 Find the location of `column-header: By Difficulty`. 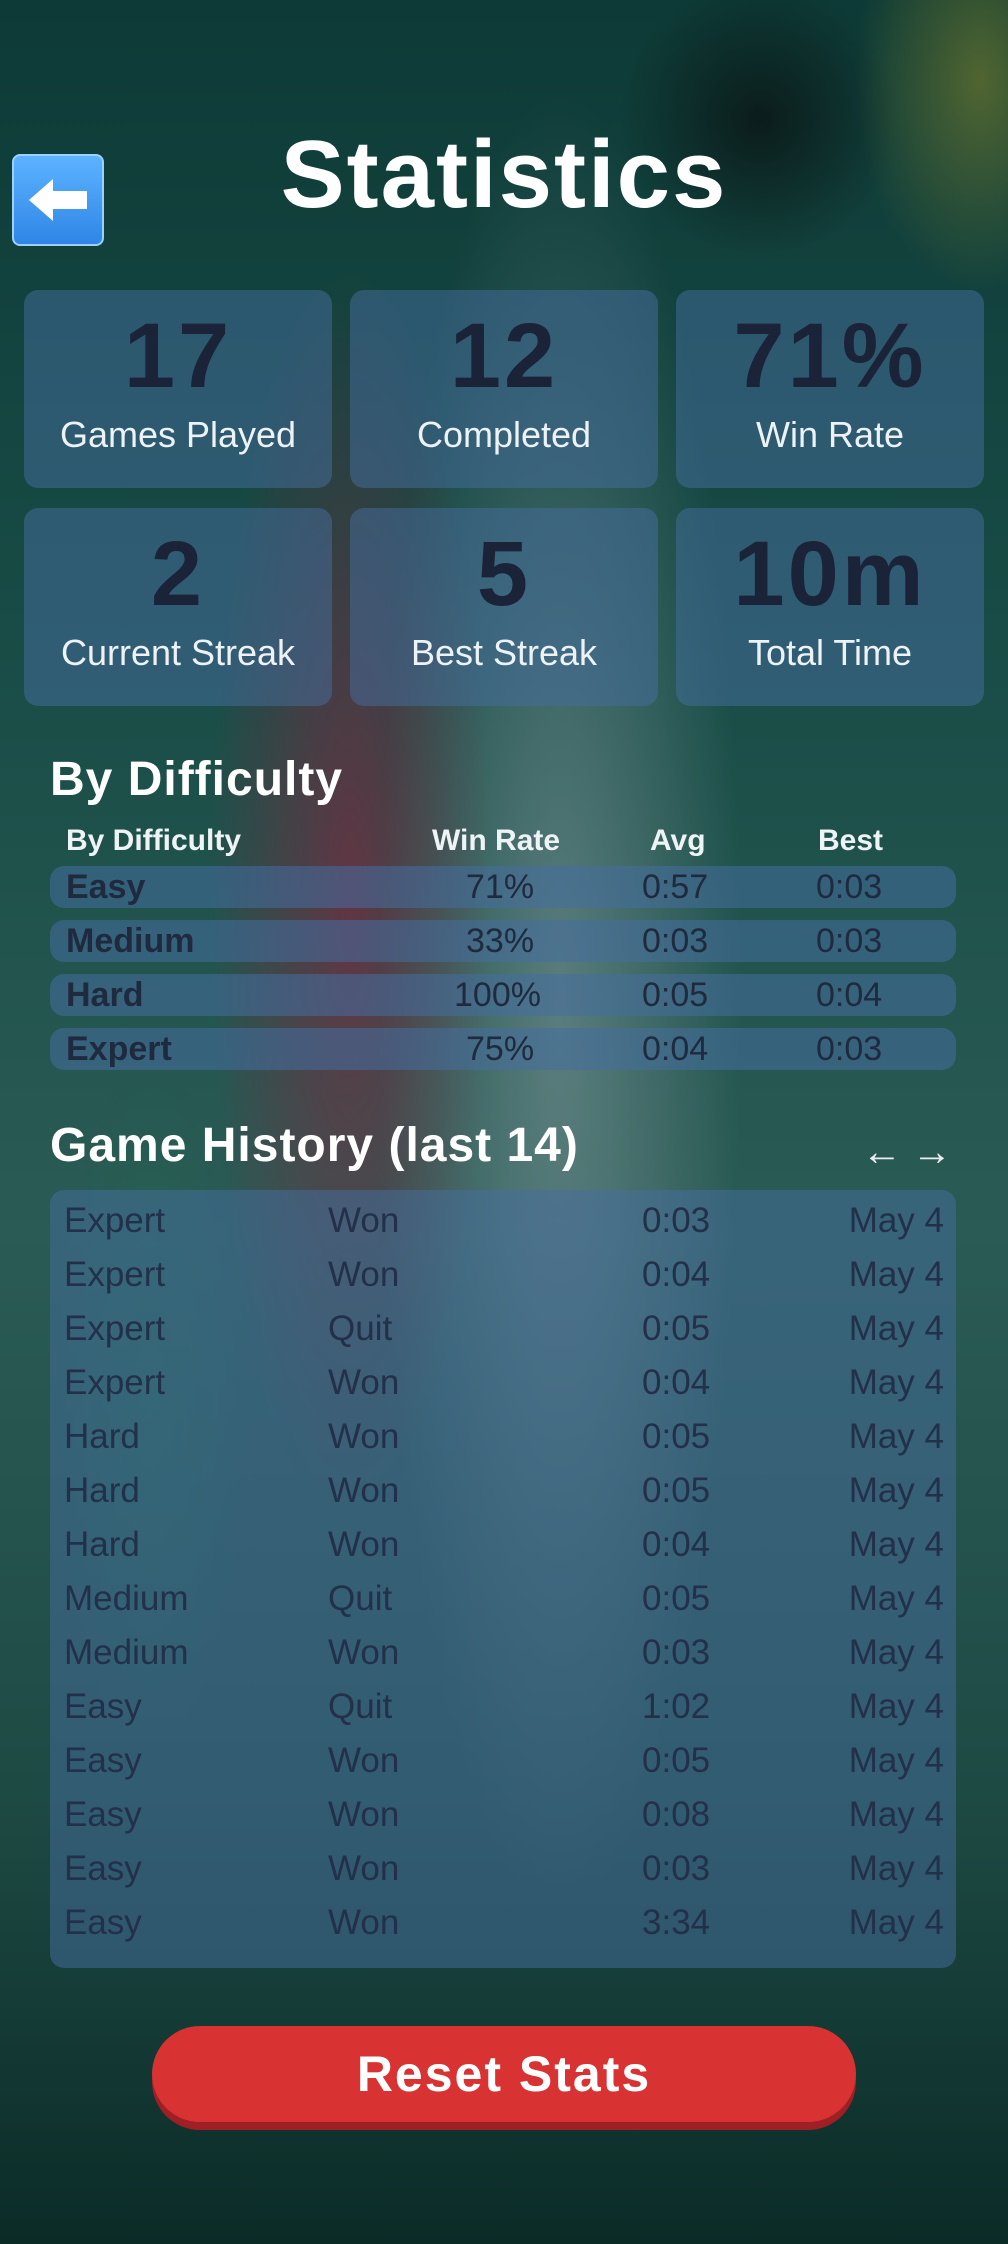

column-header: By Difficulty is located at coordinates (154, 840).